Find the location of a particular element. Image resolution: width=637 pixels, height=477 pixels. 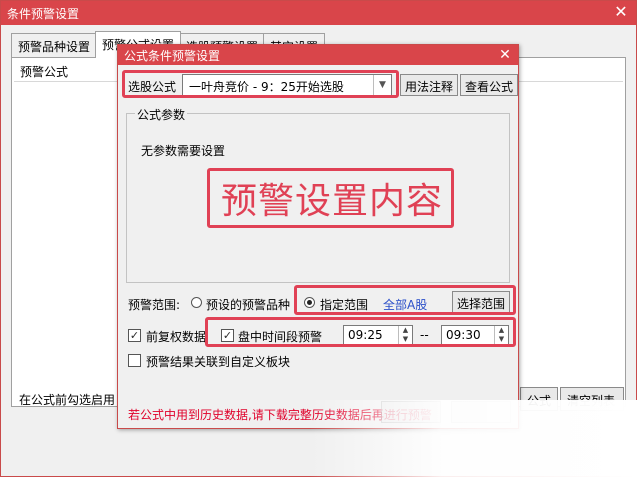

link-block-checkbox is located at coordinates (134, 360).